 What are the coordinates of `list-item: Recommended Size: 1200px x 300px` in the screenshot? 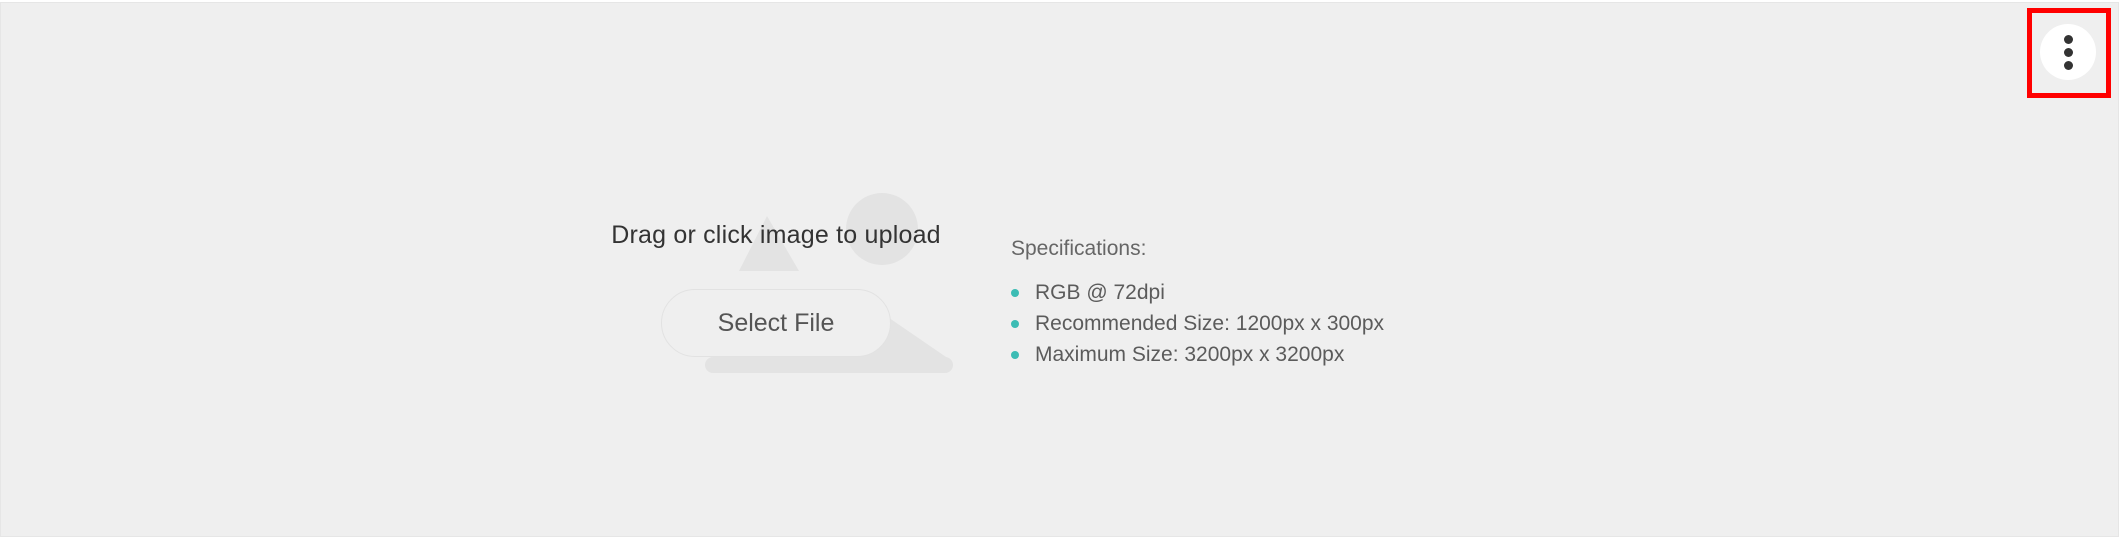 It's located at (1197, 323).